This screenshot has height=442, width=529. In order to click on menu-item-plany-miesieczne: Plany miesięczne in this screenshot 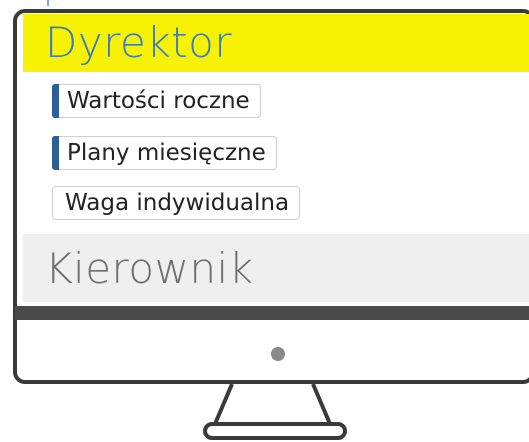, I will do `click(164, 153)`.